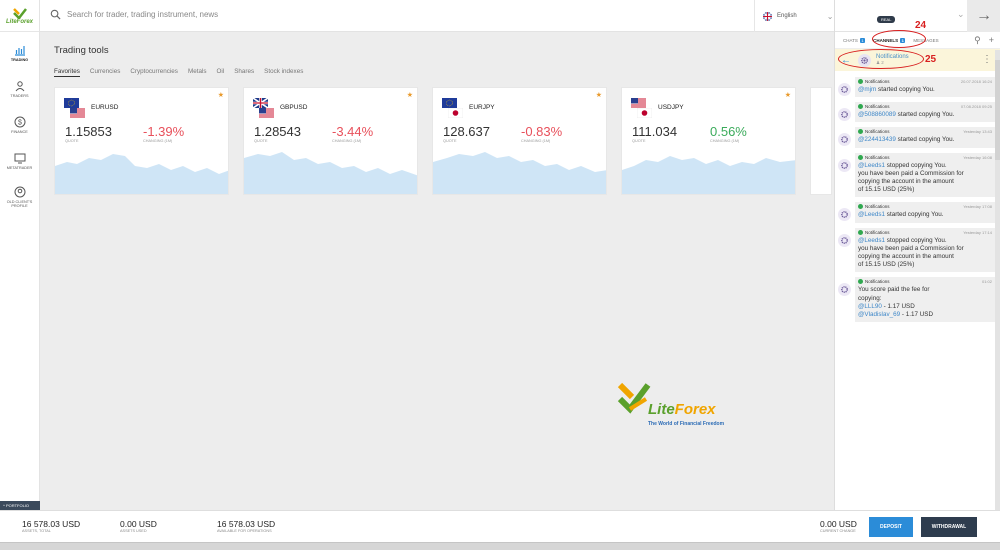 The image size is (1000, 550). What do you see at coordinates (794, 16) in the screenshot?
I see `language-selector: English ⌄` at bounding box center [794, 16].